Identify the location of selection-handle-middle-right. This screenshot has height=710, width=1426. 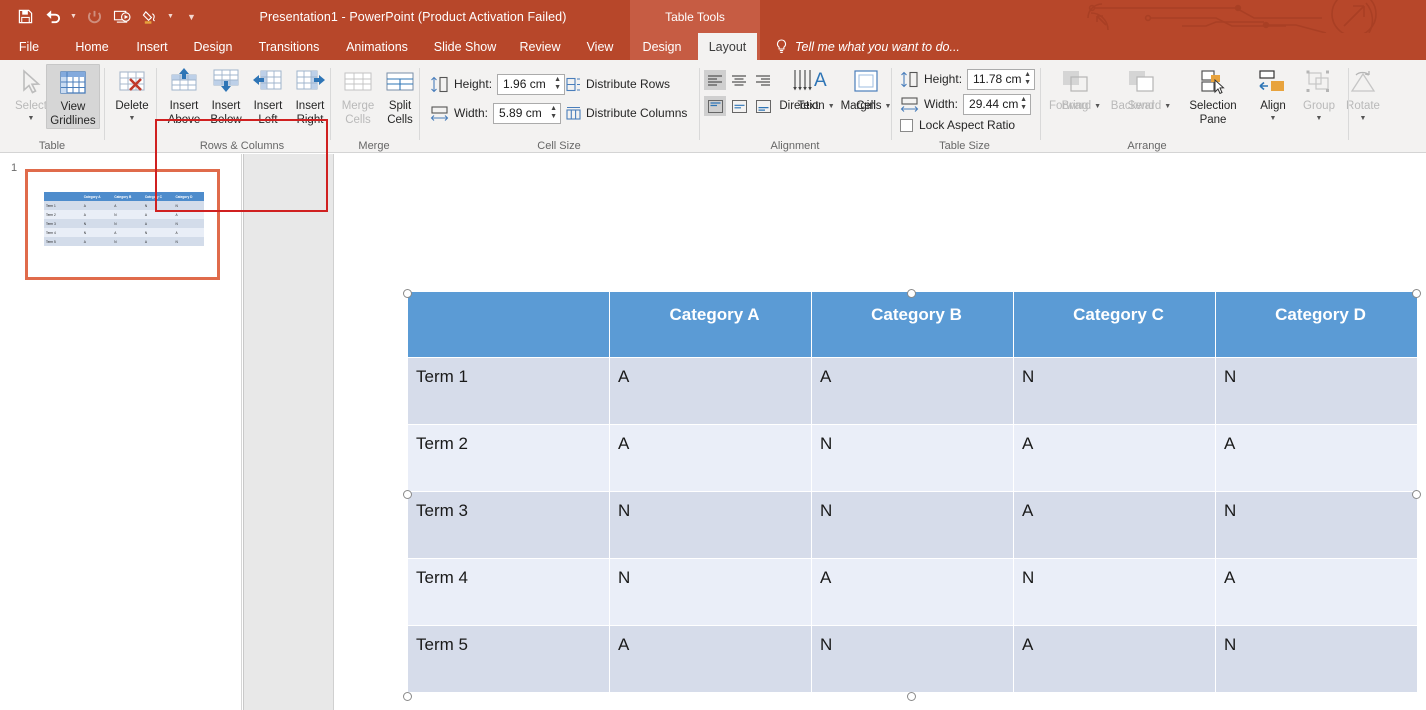
(1416, 494).